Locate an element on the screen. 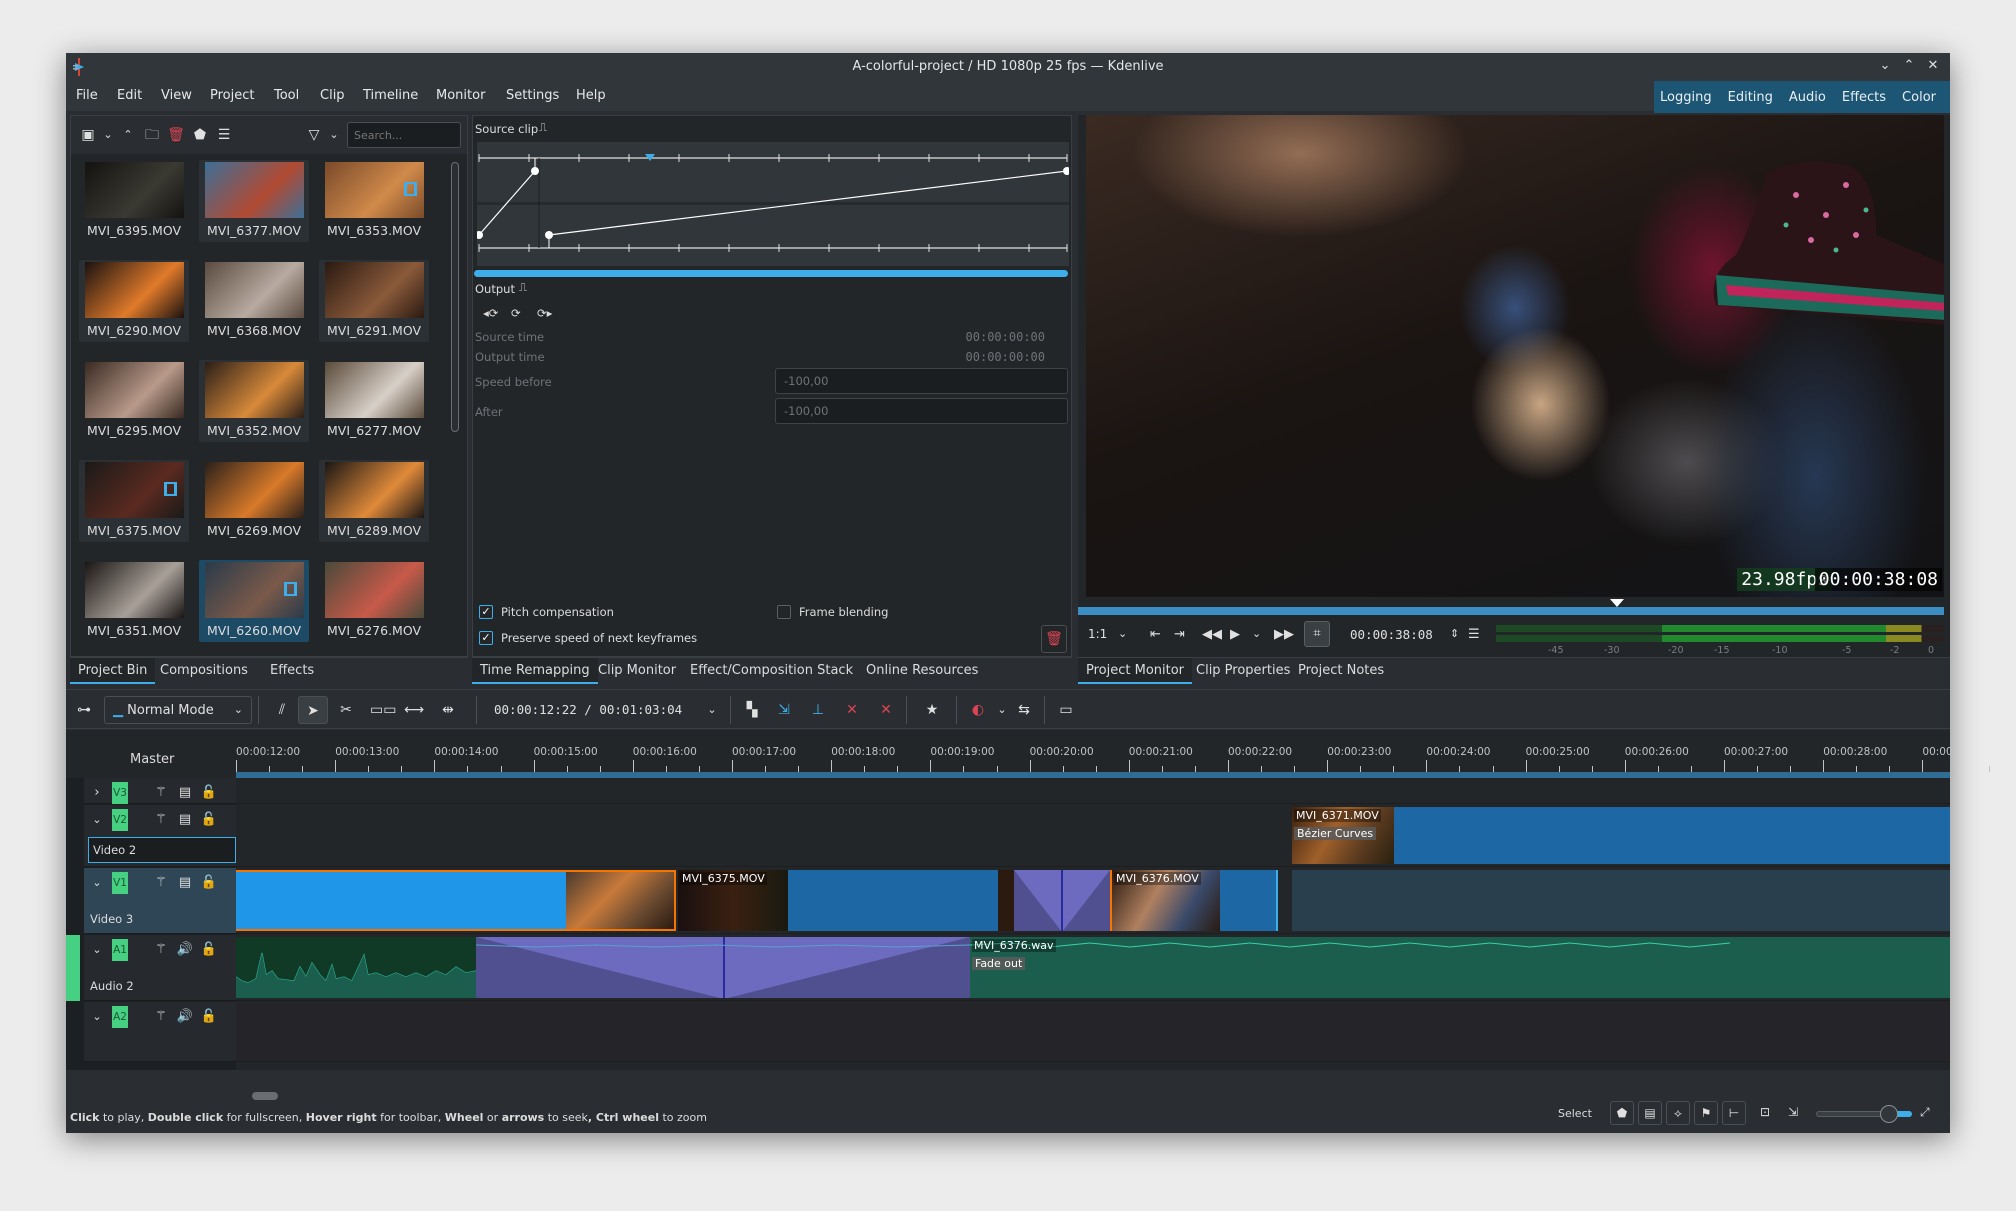 Image resolution: width=2016 pixels, height=1211 pixels. tab-project-notes: Project Notes is located at coordinates (1341, 671).